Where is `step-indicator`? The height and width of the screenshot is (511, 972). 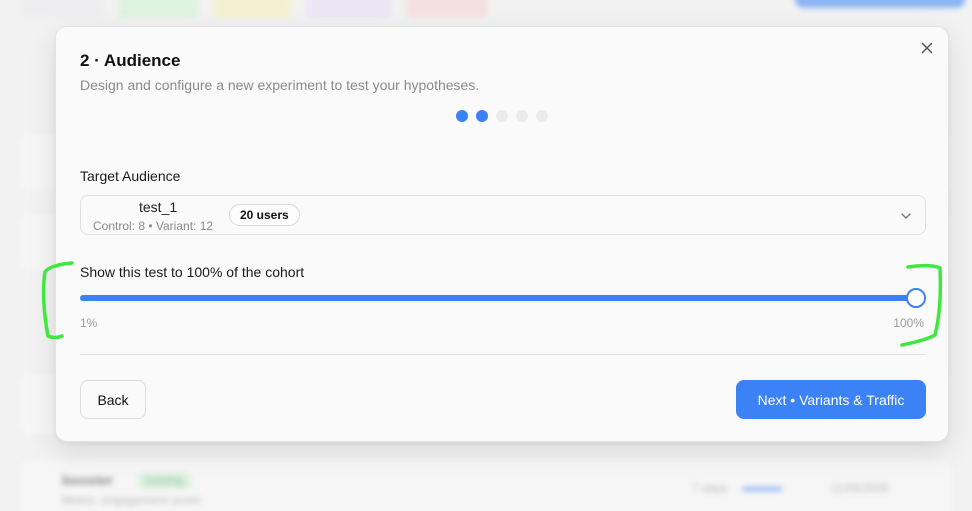
step-indicator is located at coordinates (502, 116).